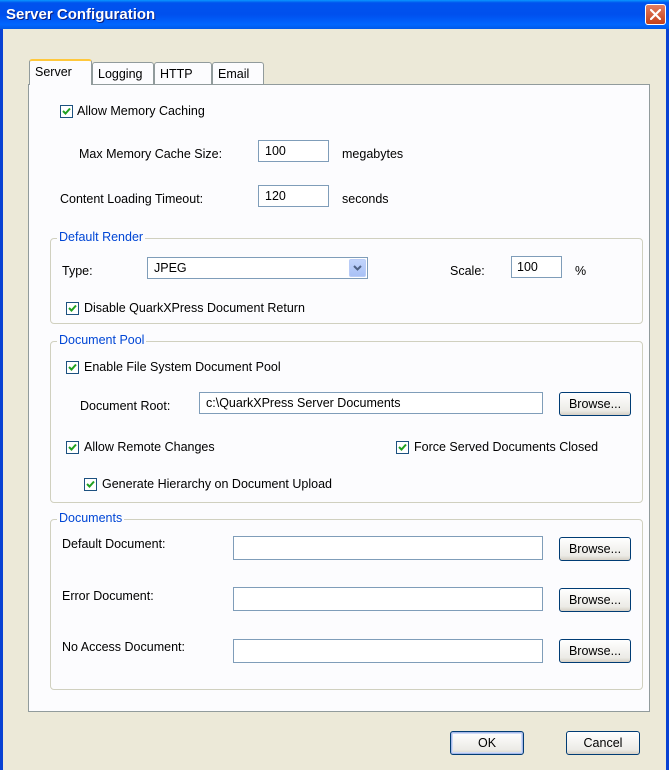 This screenshot has width=669, height=770. I want to click on disable-document-return-label: Disable QuarkXPress Document Return, so click(194, 308).